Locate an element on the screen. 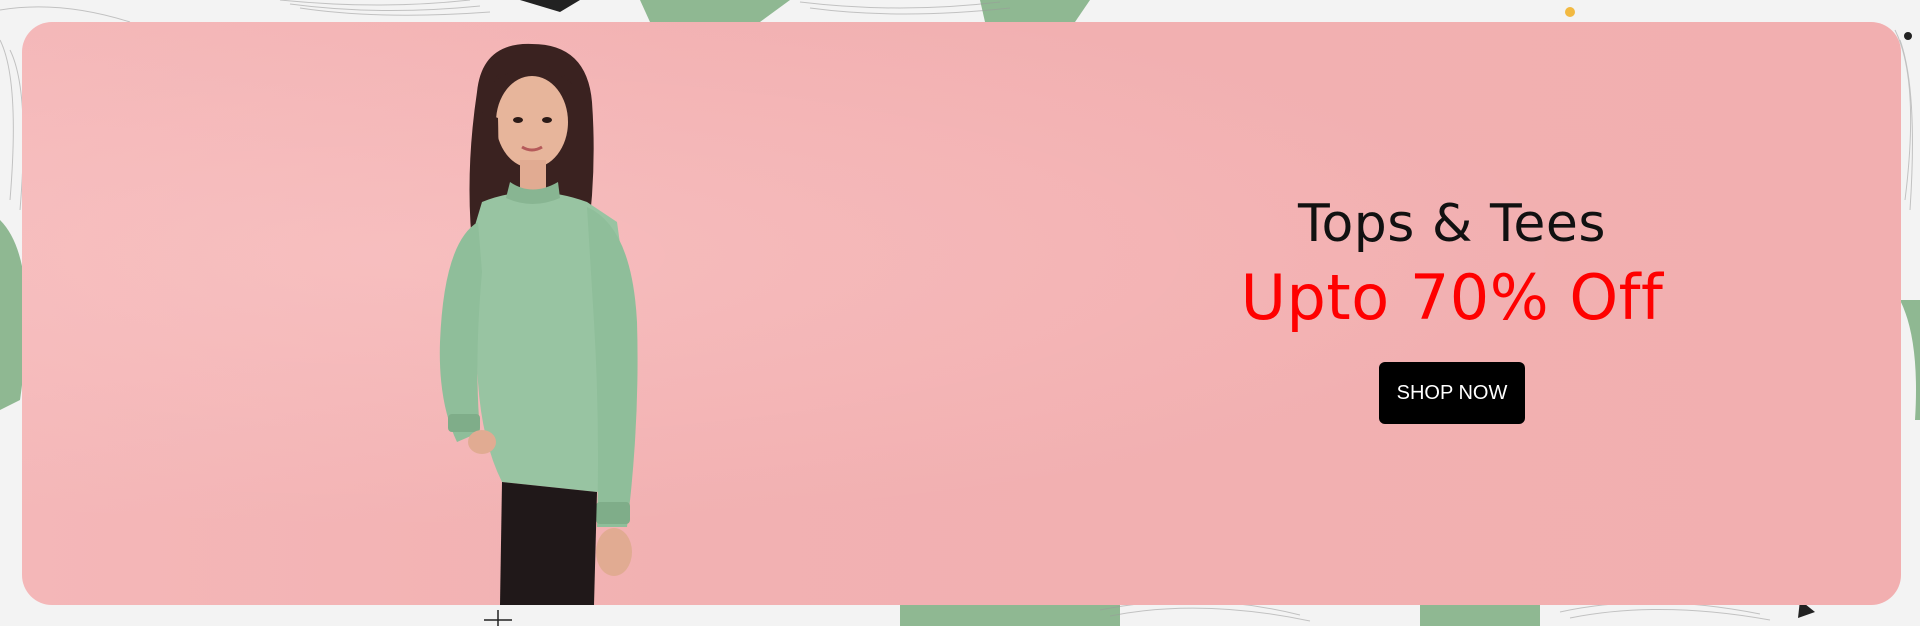 Image resolution: width=1920 pixels, height=626 pixels. model-image is located at coordinates (538, 324).